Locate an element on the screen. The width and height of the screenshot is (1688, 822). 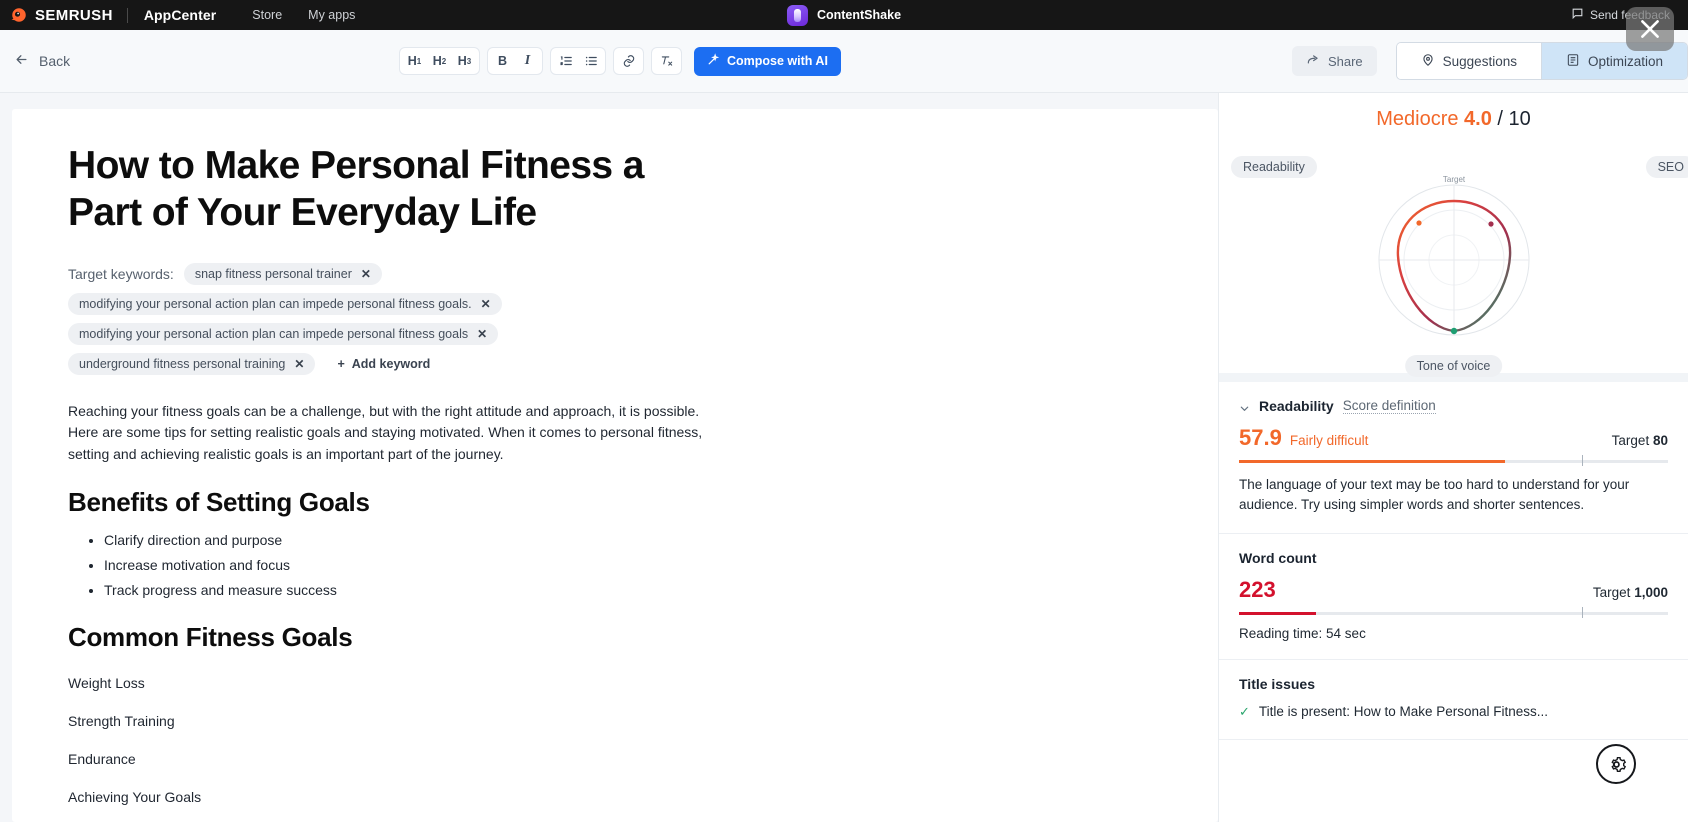
tab-suggestions: Suggestions is located at coordinates (1468, 61).